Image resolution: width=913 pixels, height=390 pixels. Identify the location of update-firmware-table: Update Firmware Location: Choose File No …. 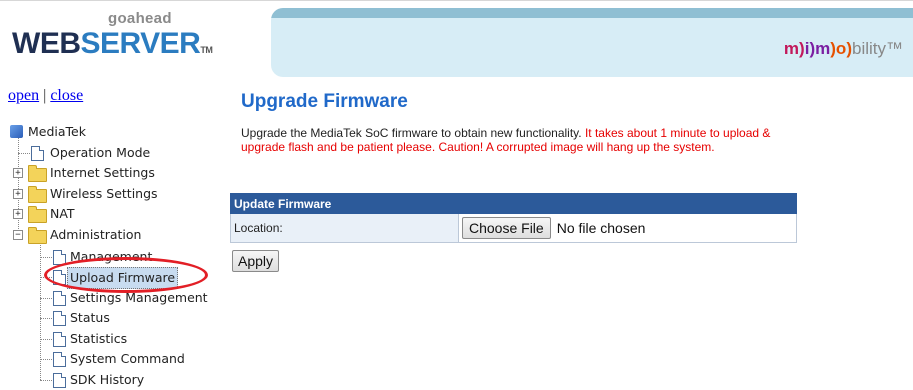
(513, 218).